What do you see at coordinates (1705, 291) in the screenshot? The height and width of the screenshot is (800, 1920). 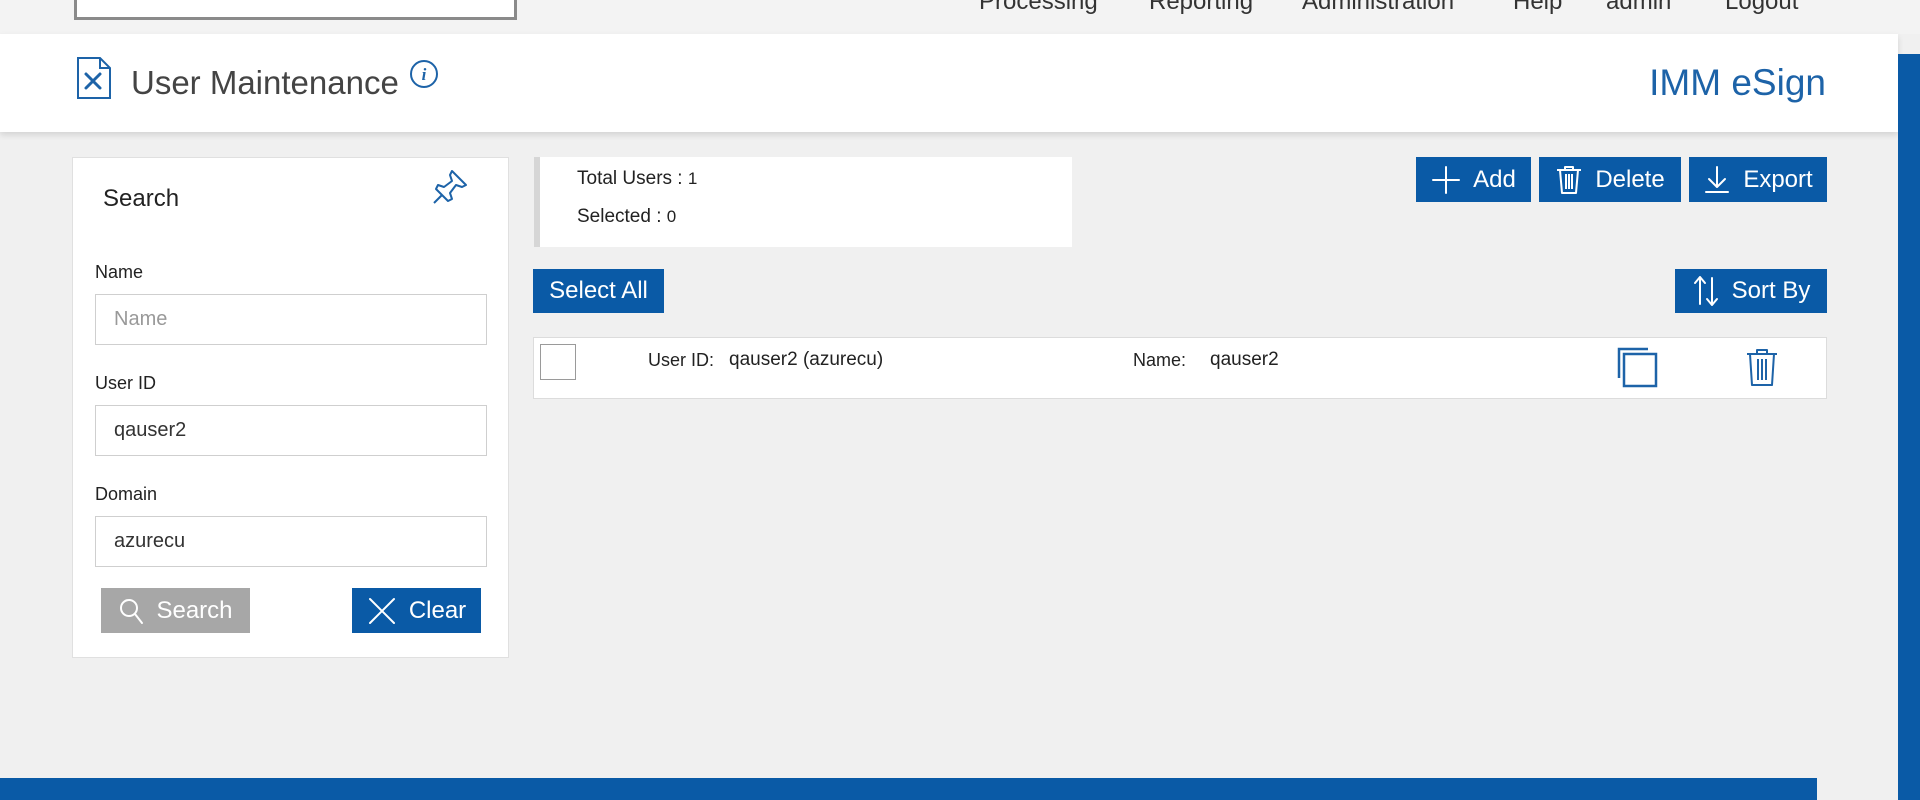 I see `sort-arrows-icon` at bounding box center [1705, 291].